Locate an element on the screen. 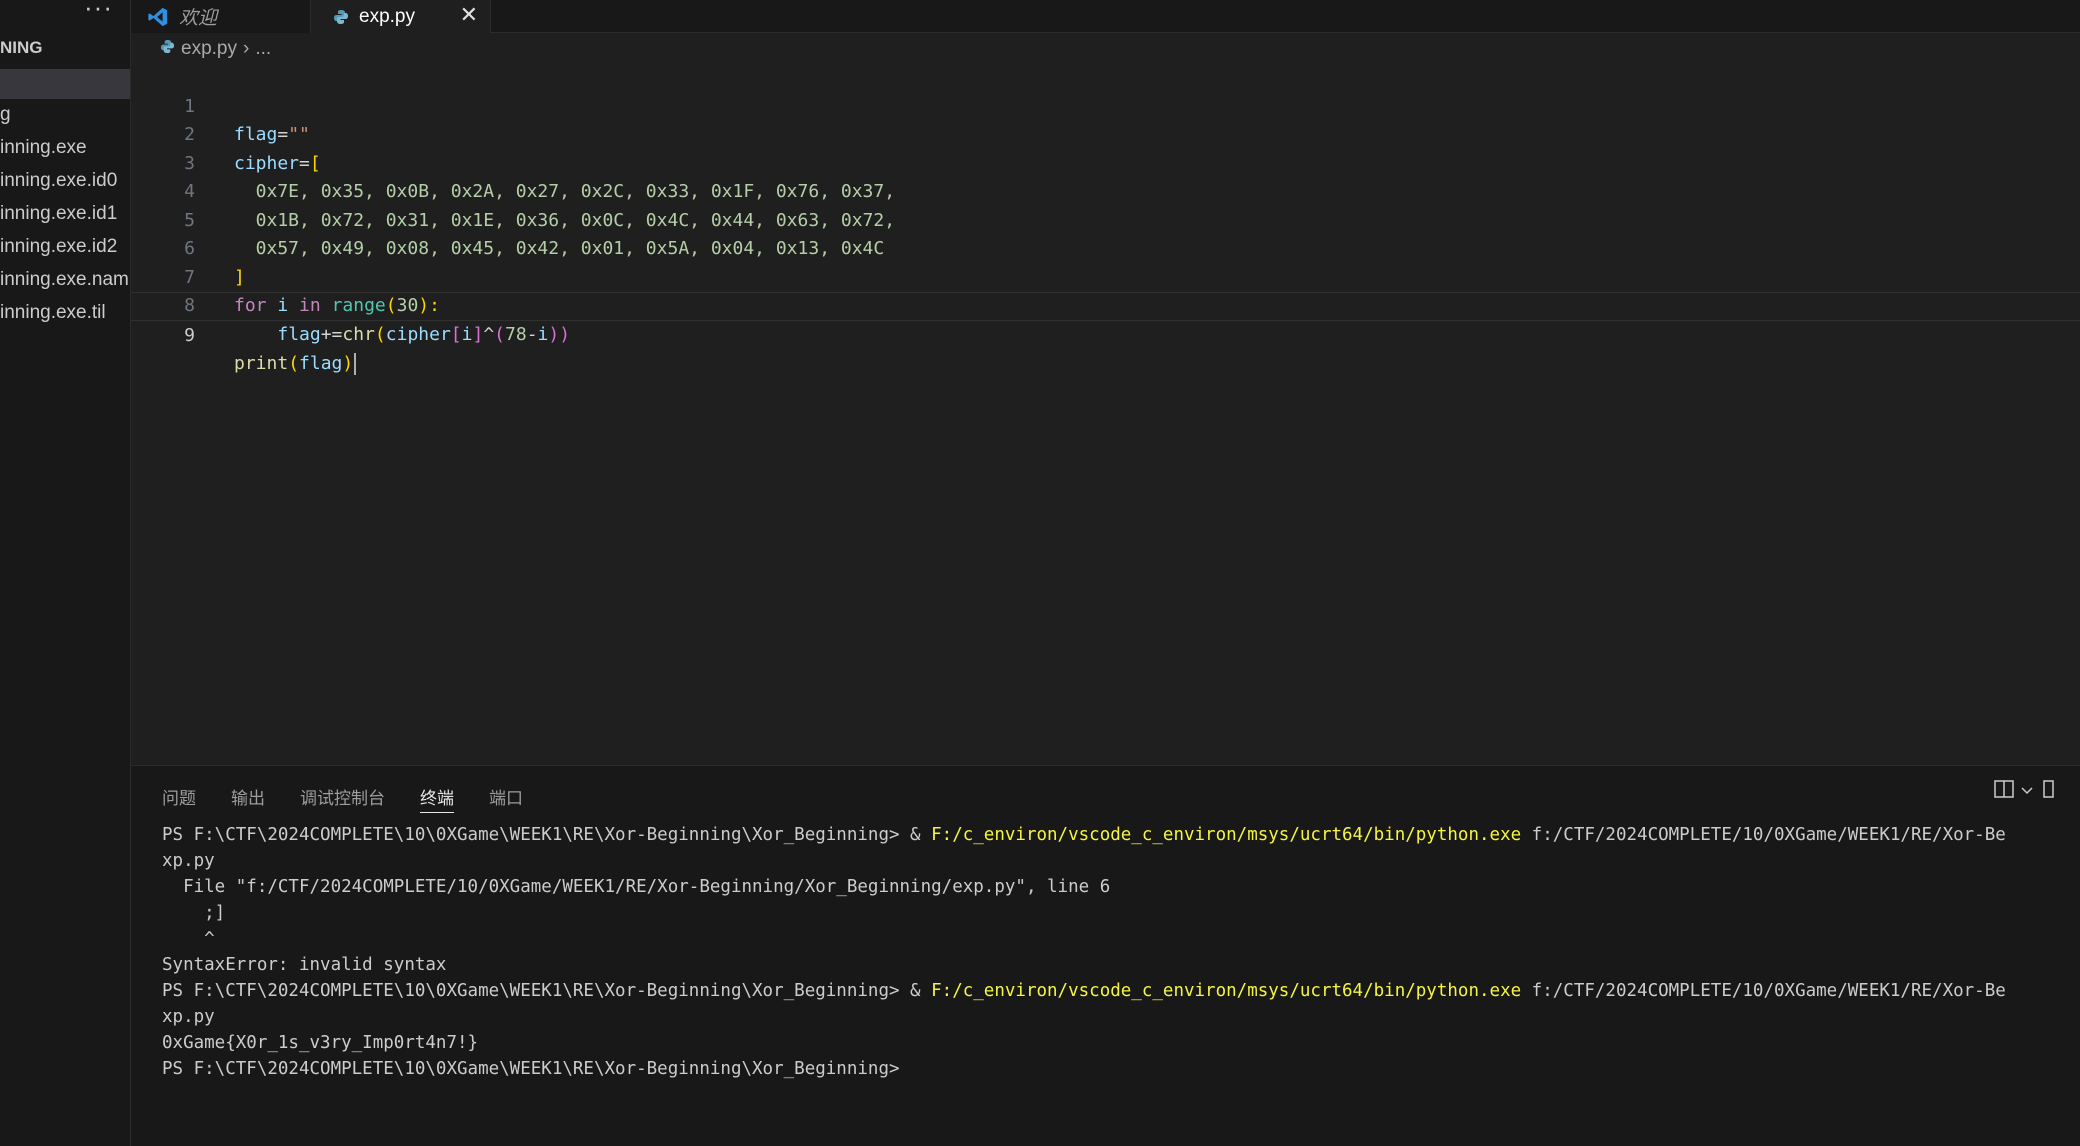 This screenshot has height=1146, width=2080. split-terminal-icon is located at coordinates (2004, 791).